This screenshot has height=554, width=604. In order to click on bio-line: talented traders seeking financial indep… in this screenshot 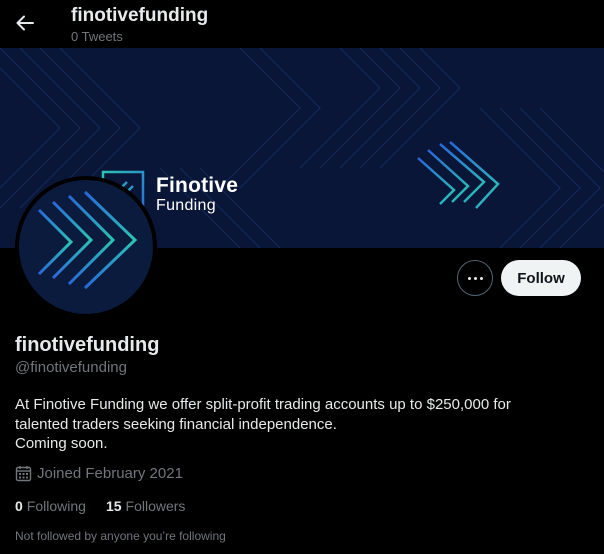, I will do `click(176, 424)`.